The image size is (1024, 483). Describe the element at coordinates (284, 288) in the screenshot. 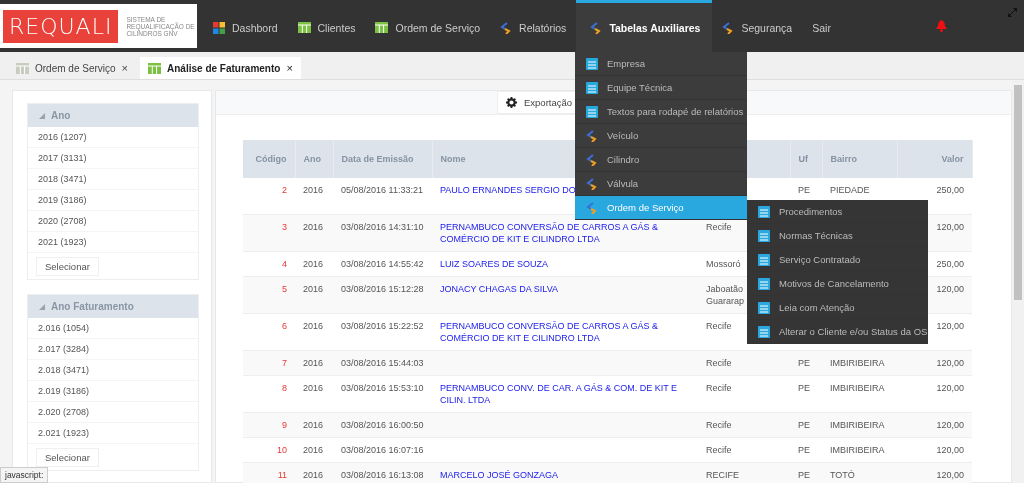

I see `code-cell: 5` at that location.